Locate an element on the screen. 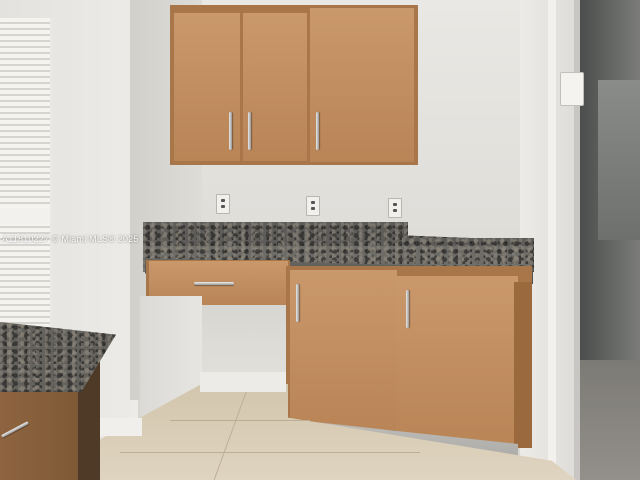 The image size is (640, 480). base-cabinet-side is located at coordinates (523, 365).